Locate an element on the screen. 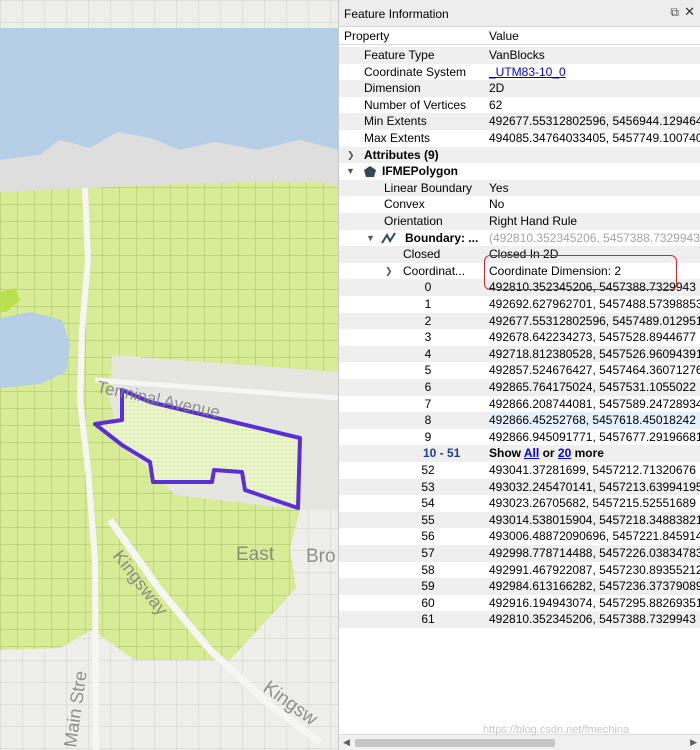 This screenshot has height=750, width=700. scrollbar-thumb is located at coordinates (455, 743).